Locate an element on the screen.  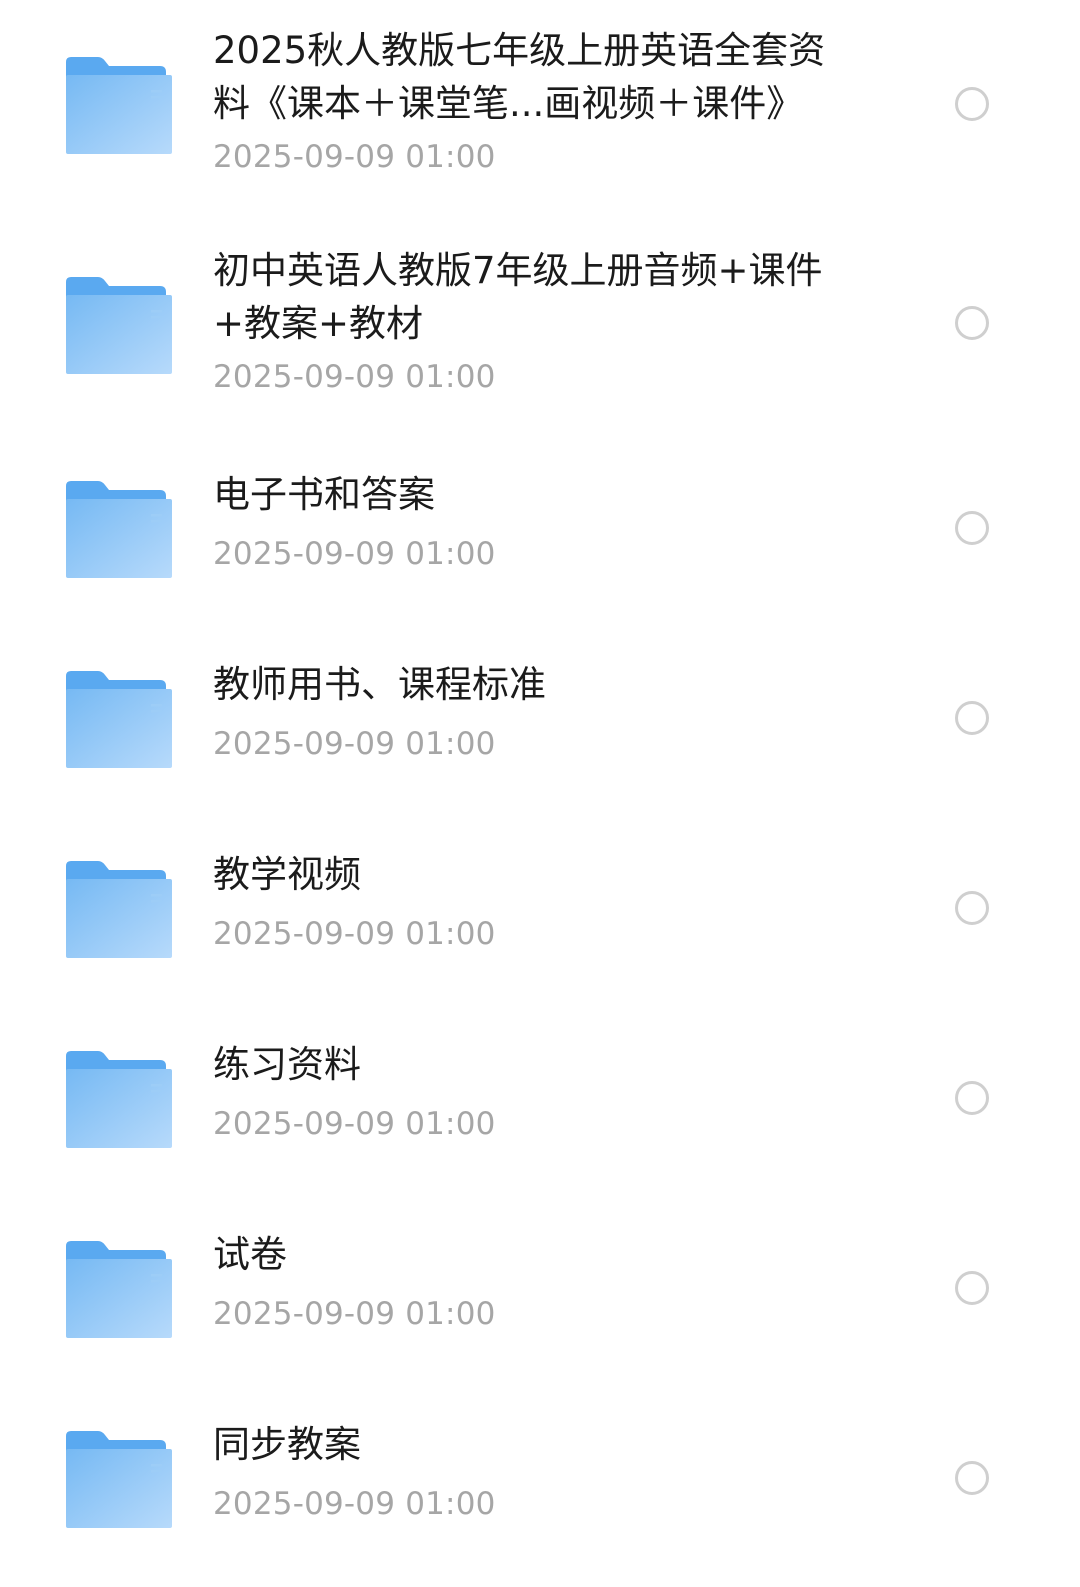
file-name: 教学视频 is located at coordinates (287, 874).